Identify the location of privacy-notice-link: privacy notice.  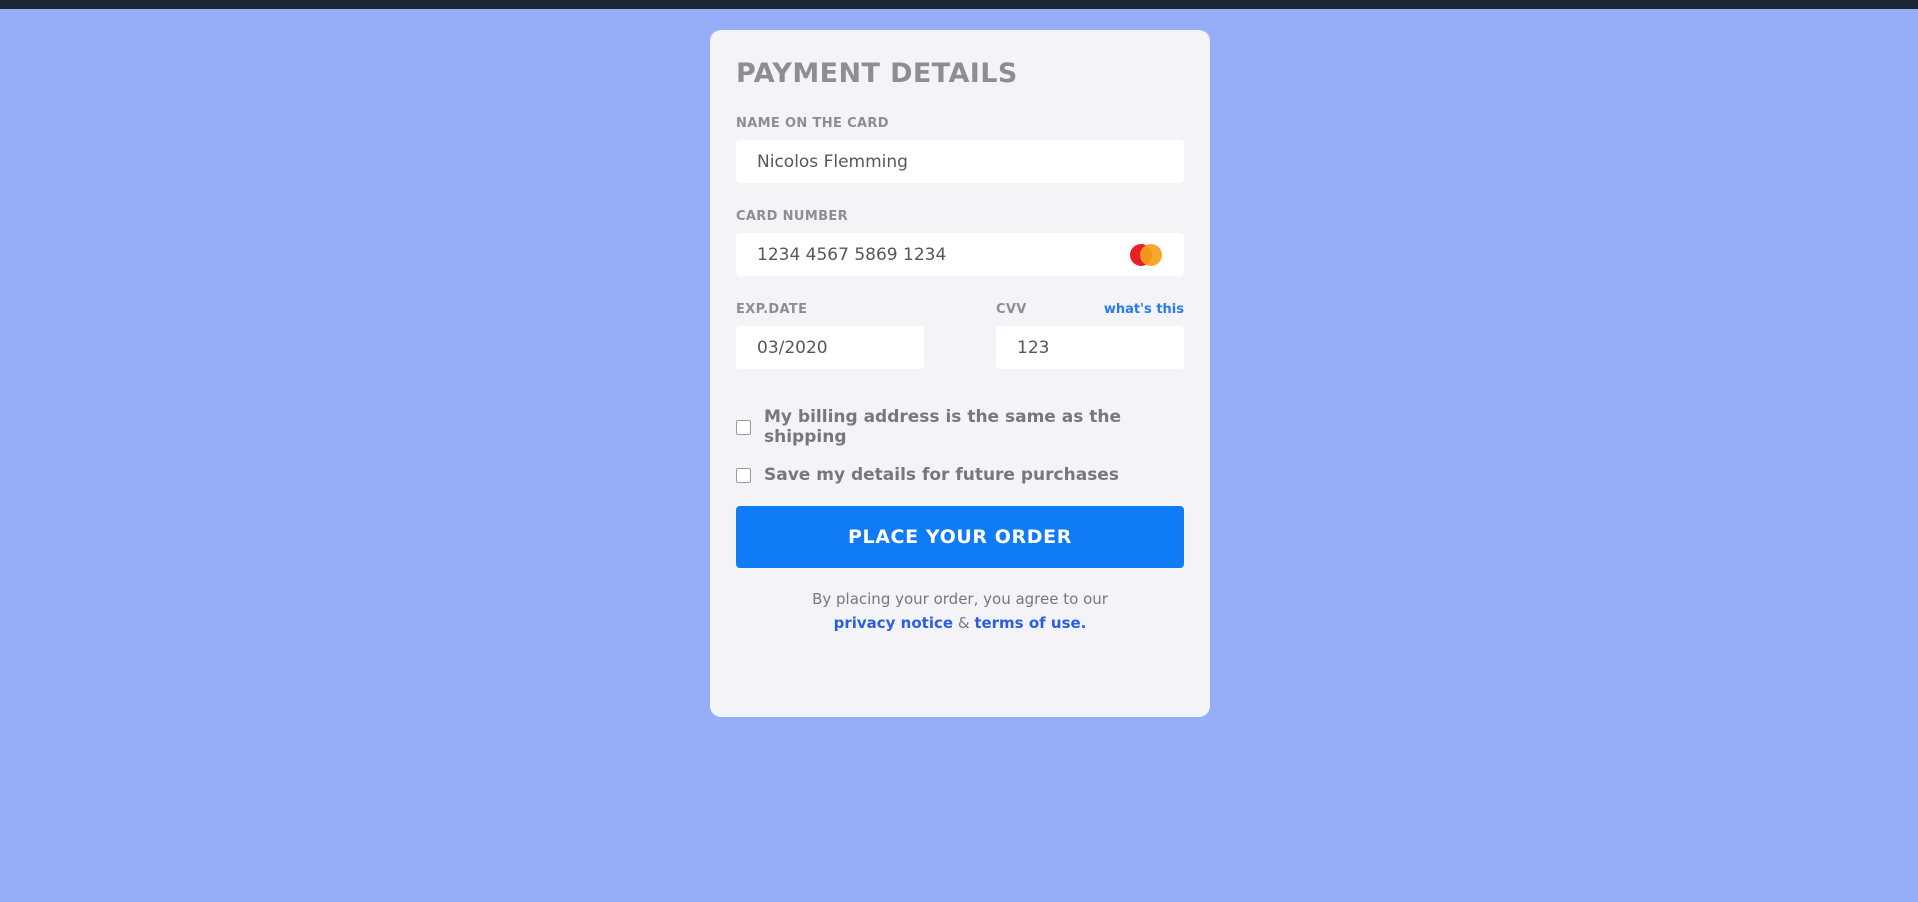
(893, 623).